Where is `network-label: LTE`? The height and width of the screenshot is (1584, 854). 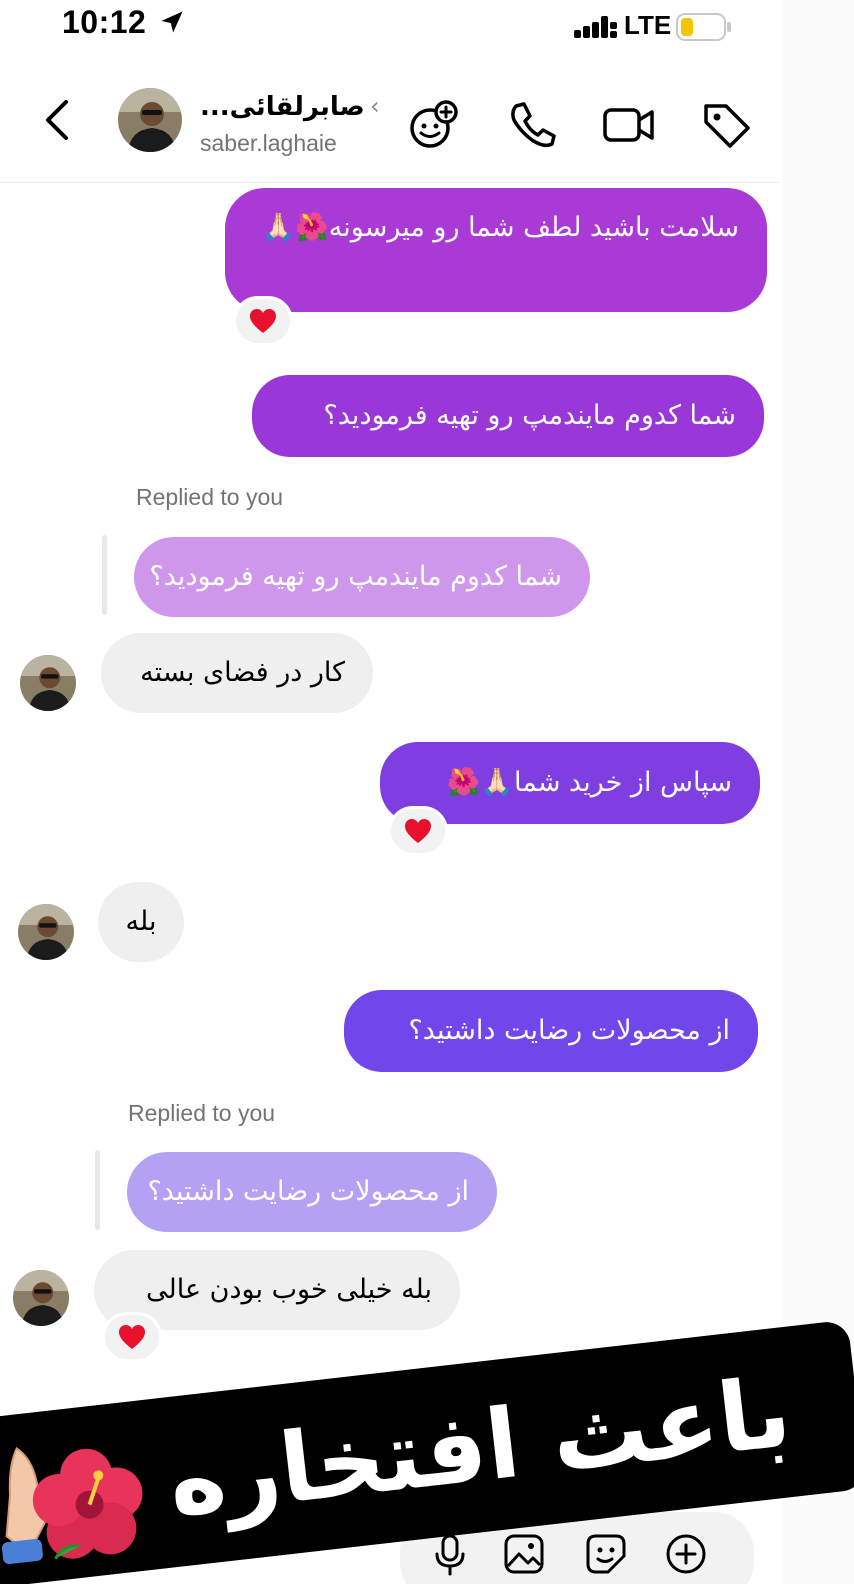
network-label: LTE is located at coordinates (648, 25).